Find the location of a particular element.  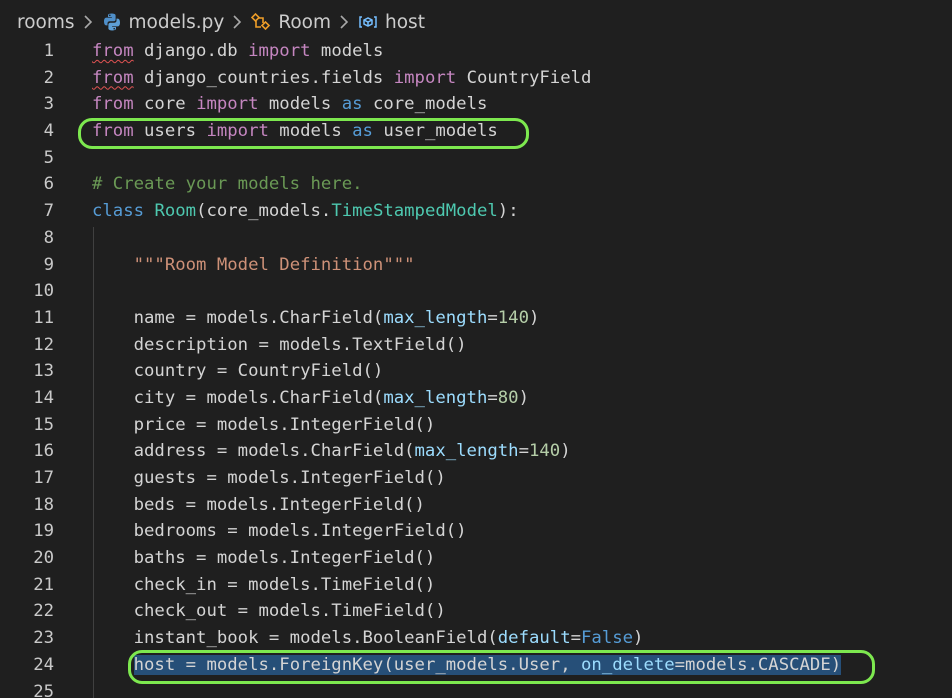

code-line: 15 price = models.IntegerField() is located at coordinates (476, 425).